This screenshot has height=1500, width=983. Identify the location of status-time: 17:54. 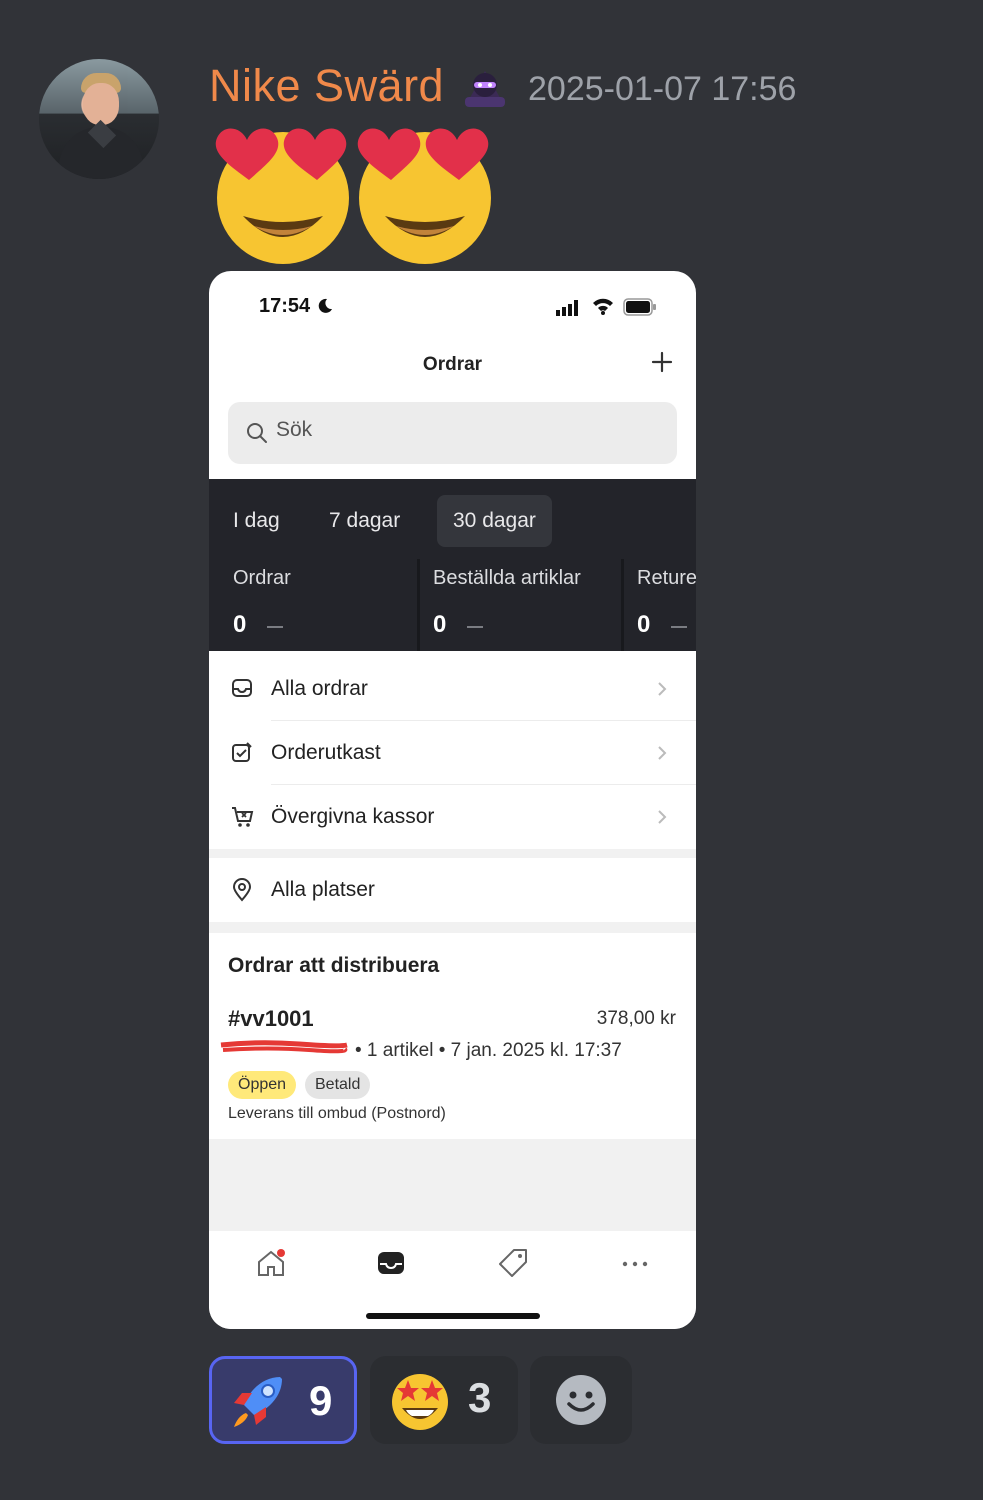
(285, 306).